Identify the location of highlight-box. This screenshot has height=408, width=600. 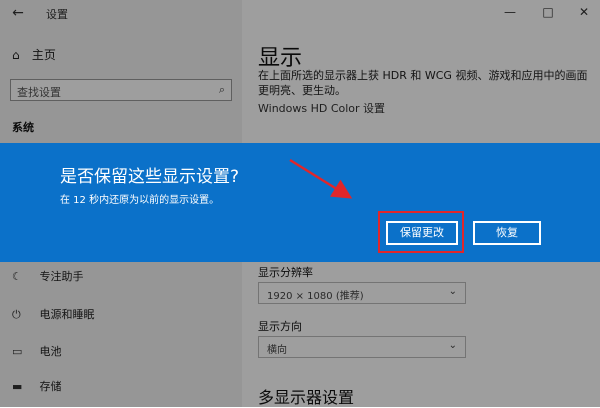
(421, 232).